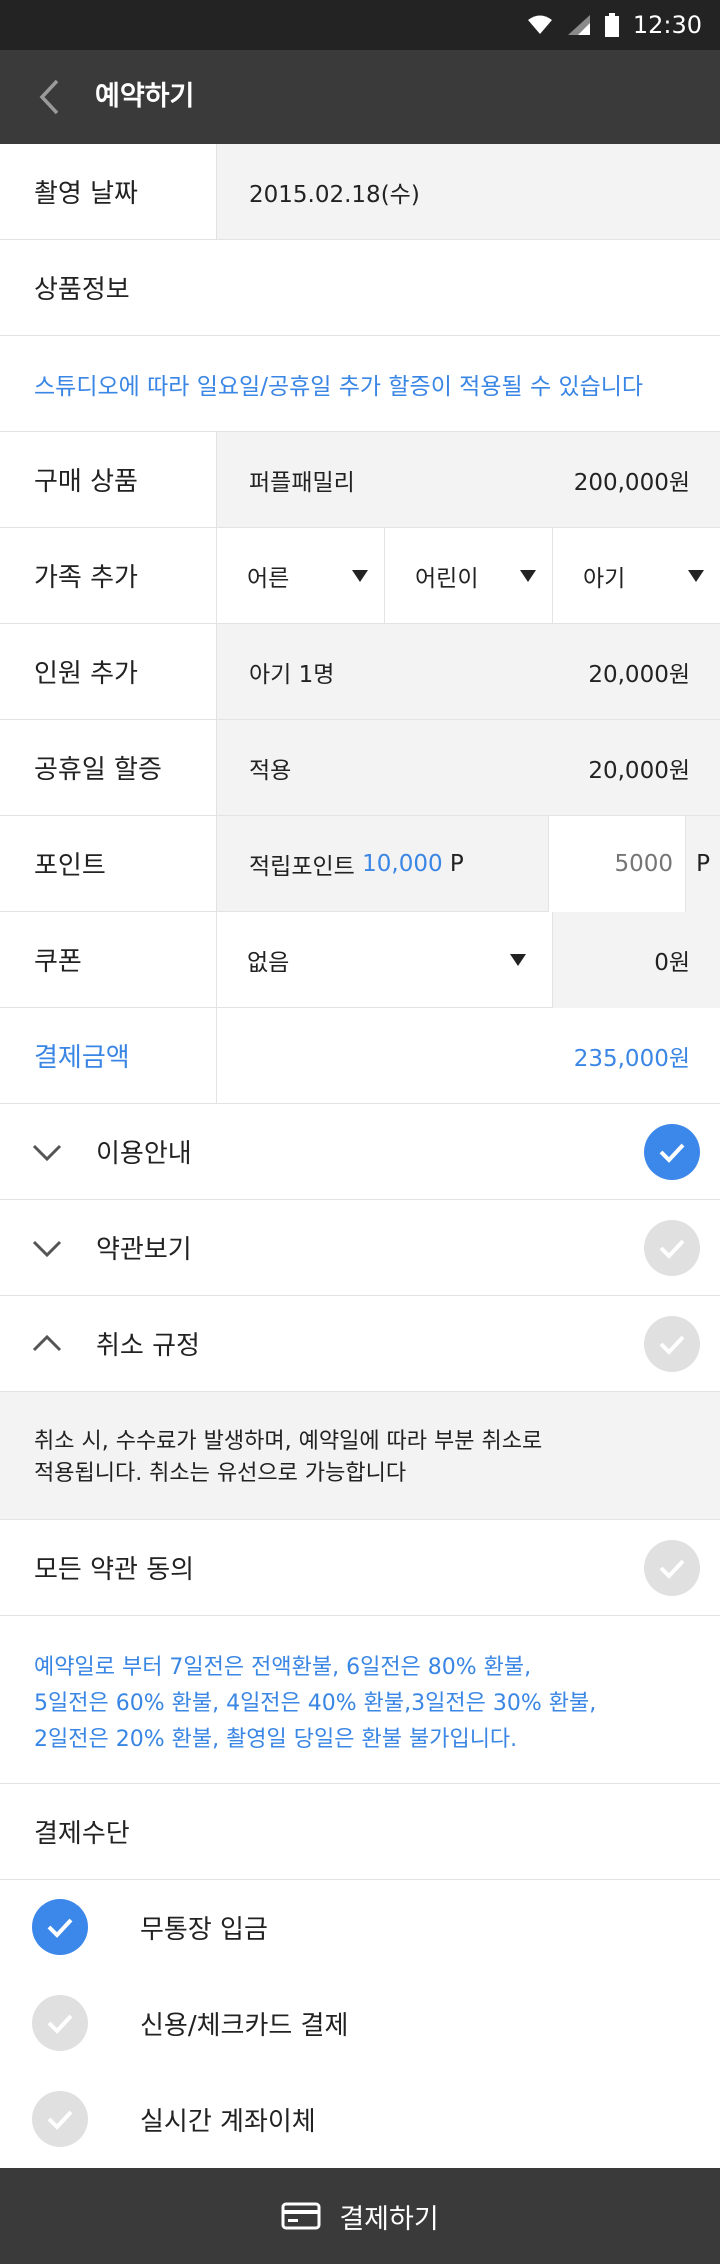 The width and height of the screenshot is (720, 2264). I want to click on agree-all-row: 모든 약관 동의, so click(360, 1568).